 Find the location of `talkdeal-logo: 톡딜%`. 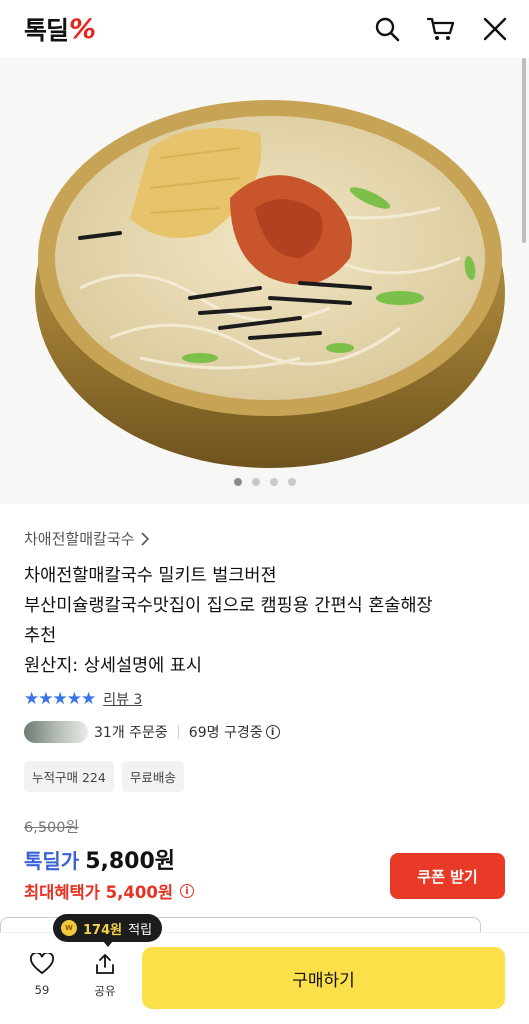

talkdeal-logo: 톡딜% is located at coordinates (60, 29).